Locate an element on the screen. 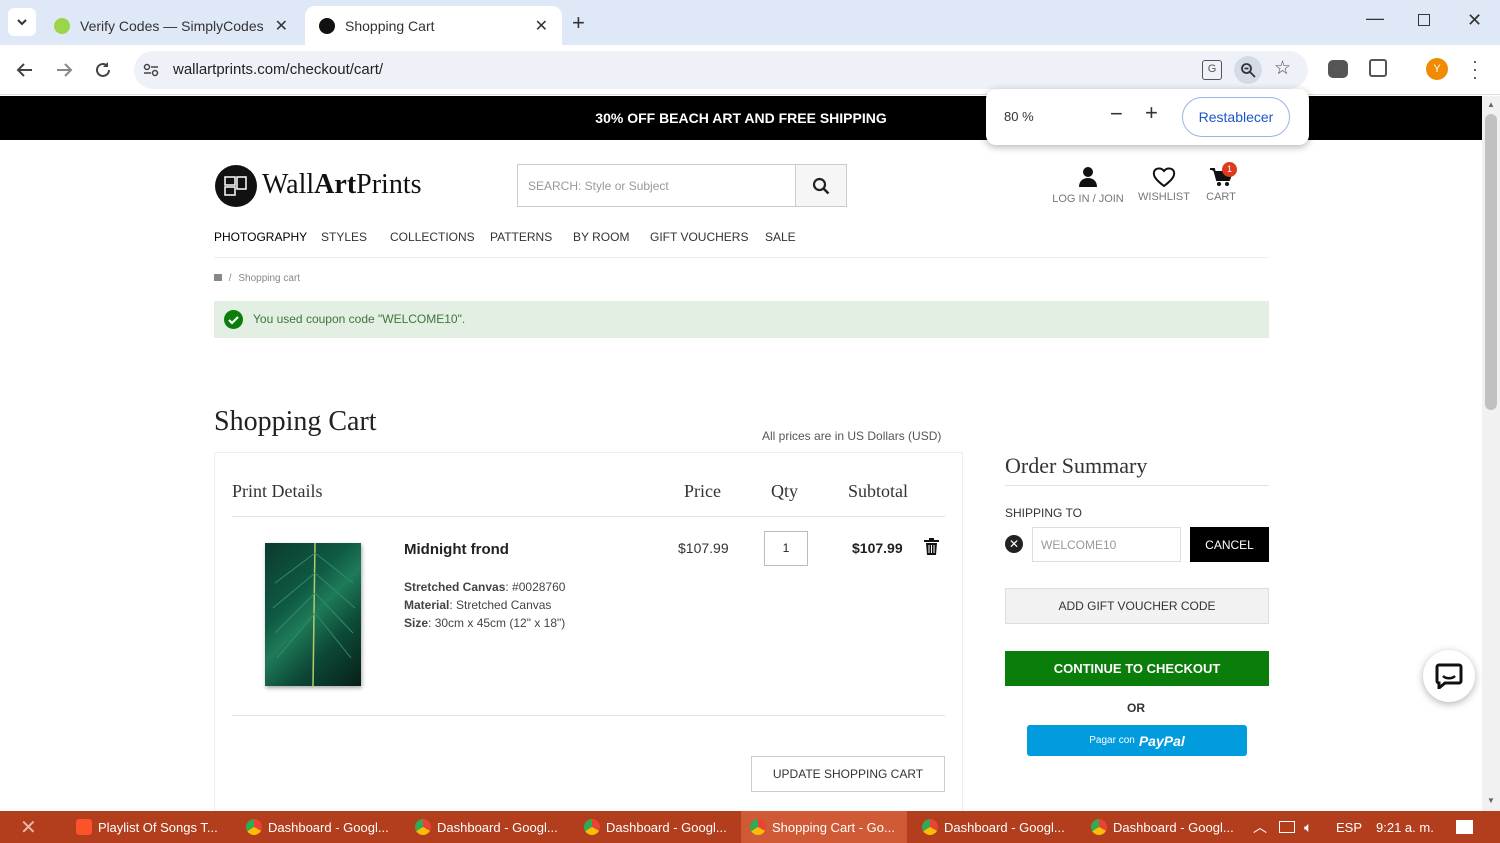 The width and height of the screenshot is (1500, 843). logo-wordmark: WallArtPrints is located at coordinates (342, 185).